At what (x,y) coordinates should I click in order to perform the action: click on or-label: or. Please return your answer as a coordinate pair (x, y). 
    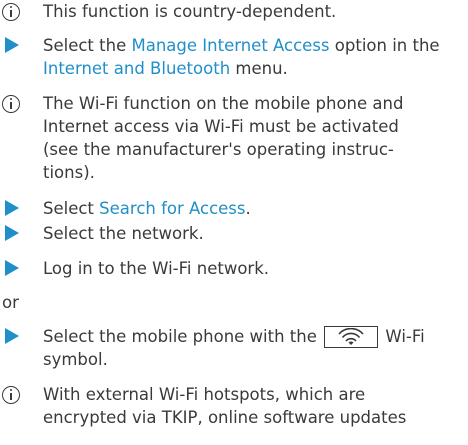
    Looking at the image, I should click on (10, 302).